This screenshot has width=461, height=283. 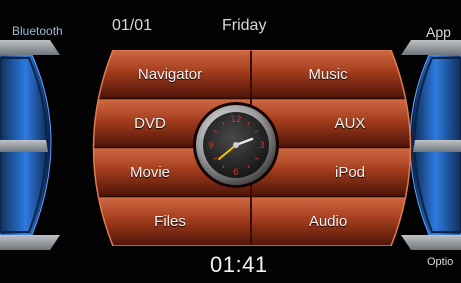 What do you see at coordinates (262, 146) in the screenshot?
I see `clock-numeral-3: 3` at bounding box center [262, 146].